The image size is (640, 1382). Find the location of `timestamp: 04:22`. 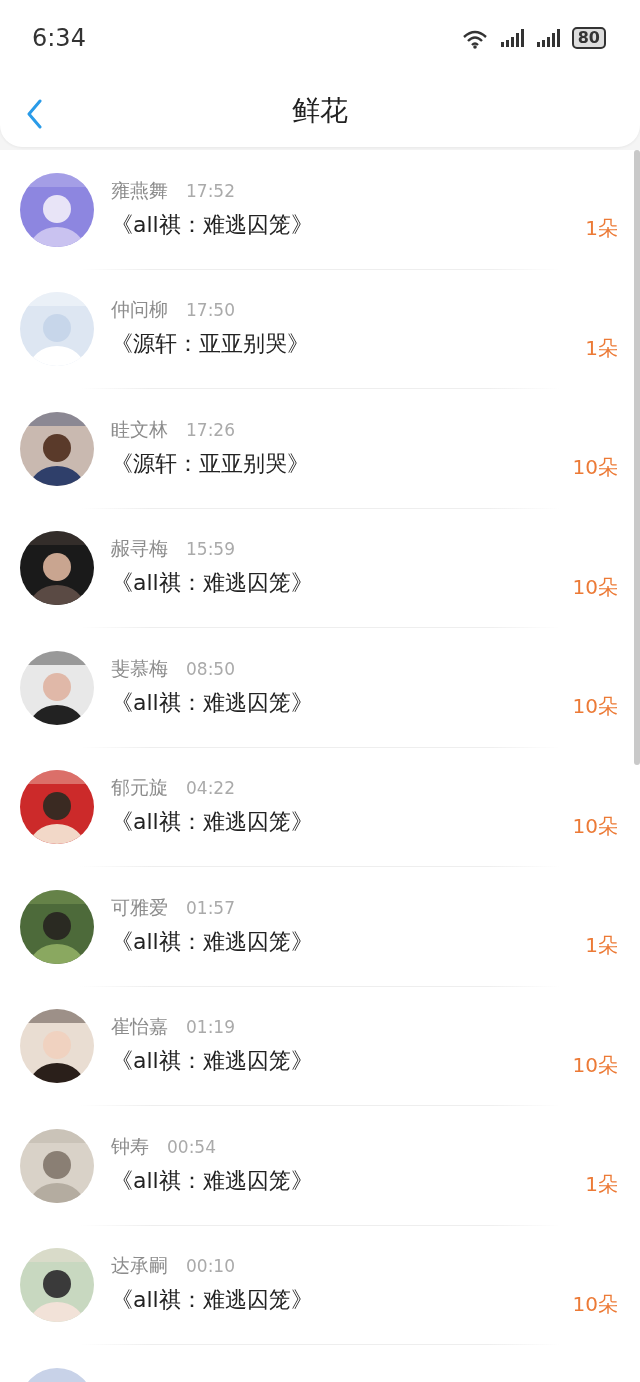

timestamp: 04:22 is located at coordinates (210, 788).